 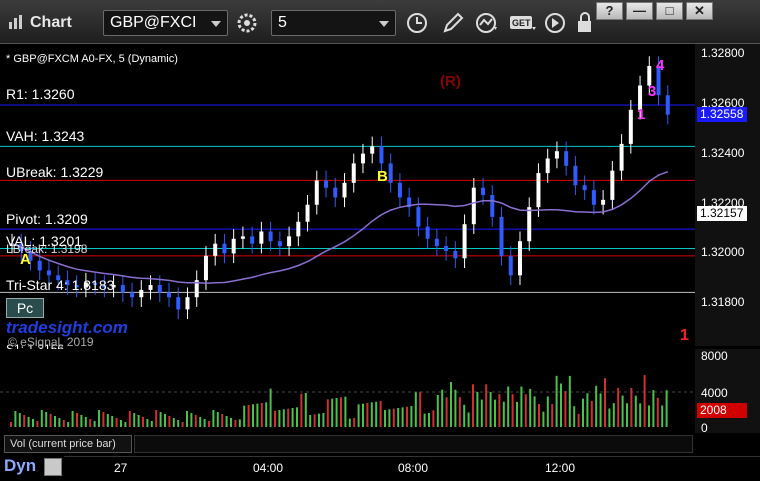 I want to click on get-data-icon: GET, so click(x=523, y=23).